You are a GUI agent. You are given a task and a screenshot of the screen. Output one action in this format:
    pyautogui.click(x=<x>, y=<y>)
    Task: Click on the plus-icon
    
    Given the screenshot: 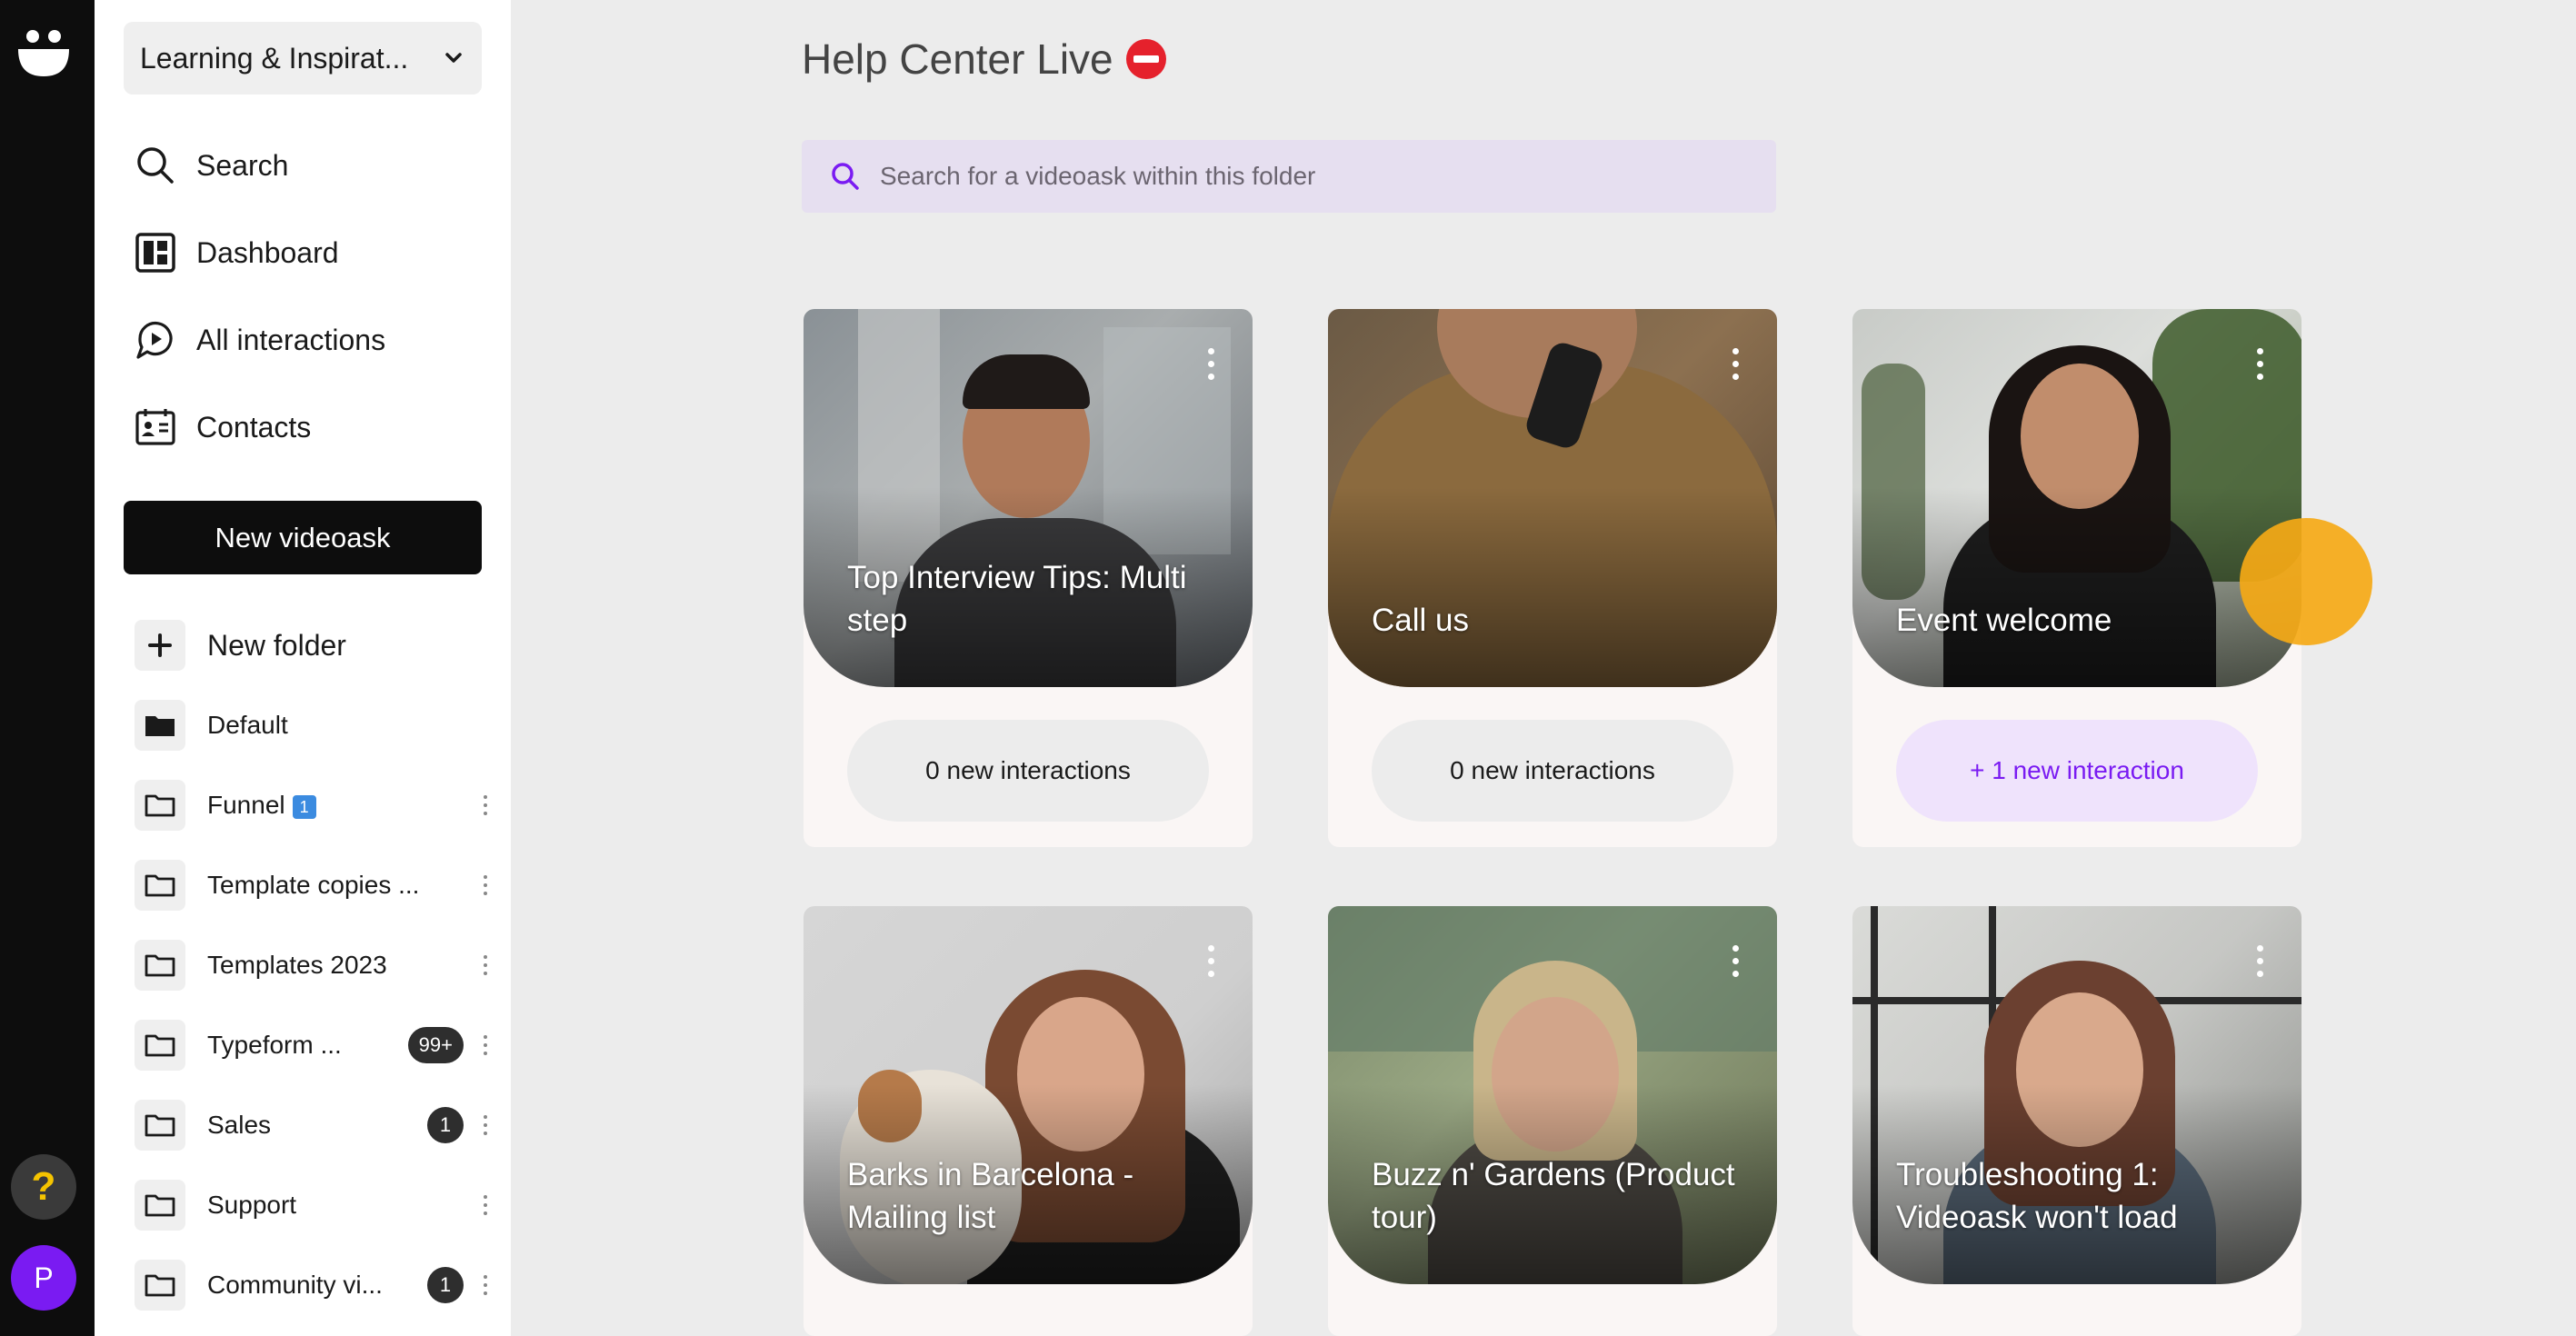 What is the action you would take?
    pyautogui.click(x=160, y=646)
    